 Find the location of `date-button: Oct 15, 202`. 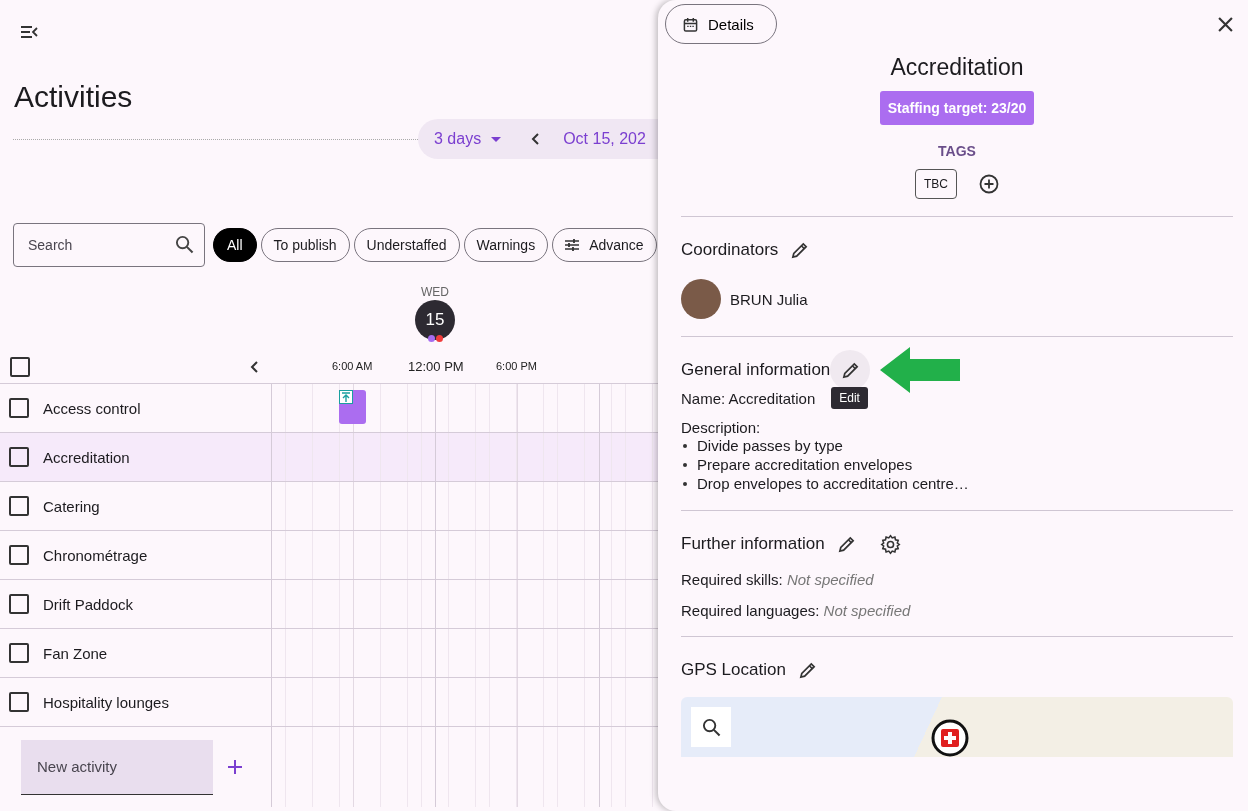

date-button: Oct 15, 202 is located at coordinates (604, 139).